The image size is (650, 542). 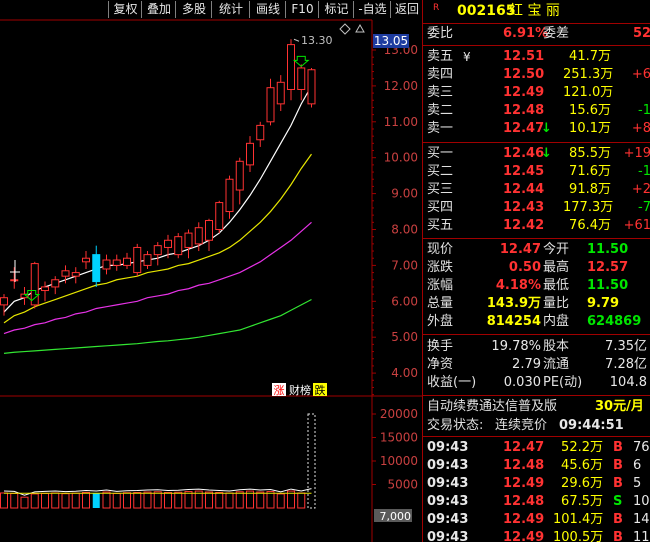 What do you see at coordinates (520, 249) in the screenshot?
I see `stat-value: 12.47` at bounding box center [520, 249].